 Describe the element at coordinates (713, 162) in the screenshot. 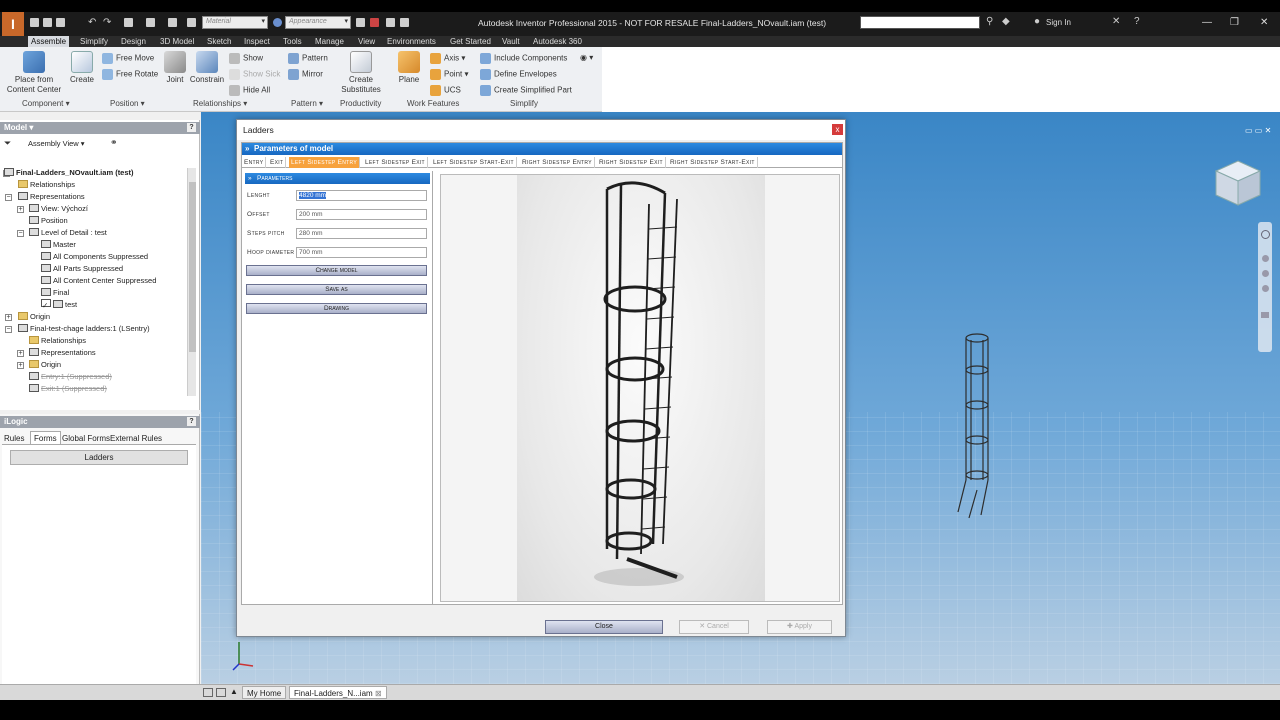

I see `tab-right-sidestep-start-exit: Right Sidestep Start-Exit` at that location.